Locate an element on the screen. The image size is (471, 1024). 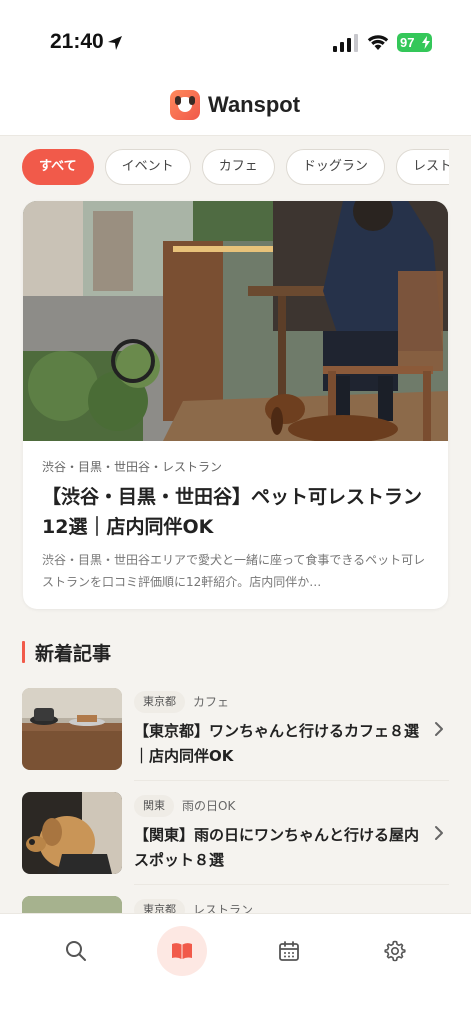
nav-settings is located at coordinates (395, 951).